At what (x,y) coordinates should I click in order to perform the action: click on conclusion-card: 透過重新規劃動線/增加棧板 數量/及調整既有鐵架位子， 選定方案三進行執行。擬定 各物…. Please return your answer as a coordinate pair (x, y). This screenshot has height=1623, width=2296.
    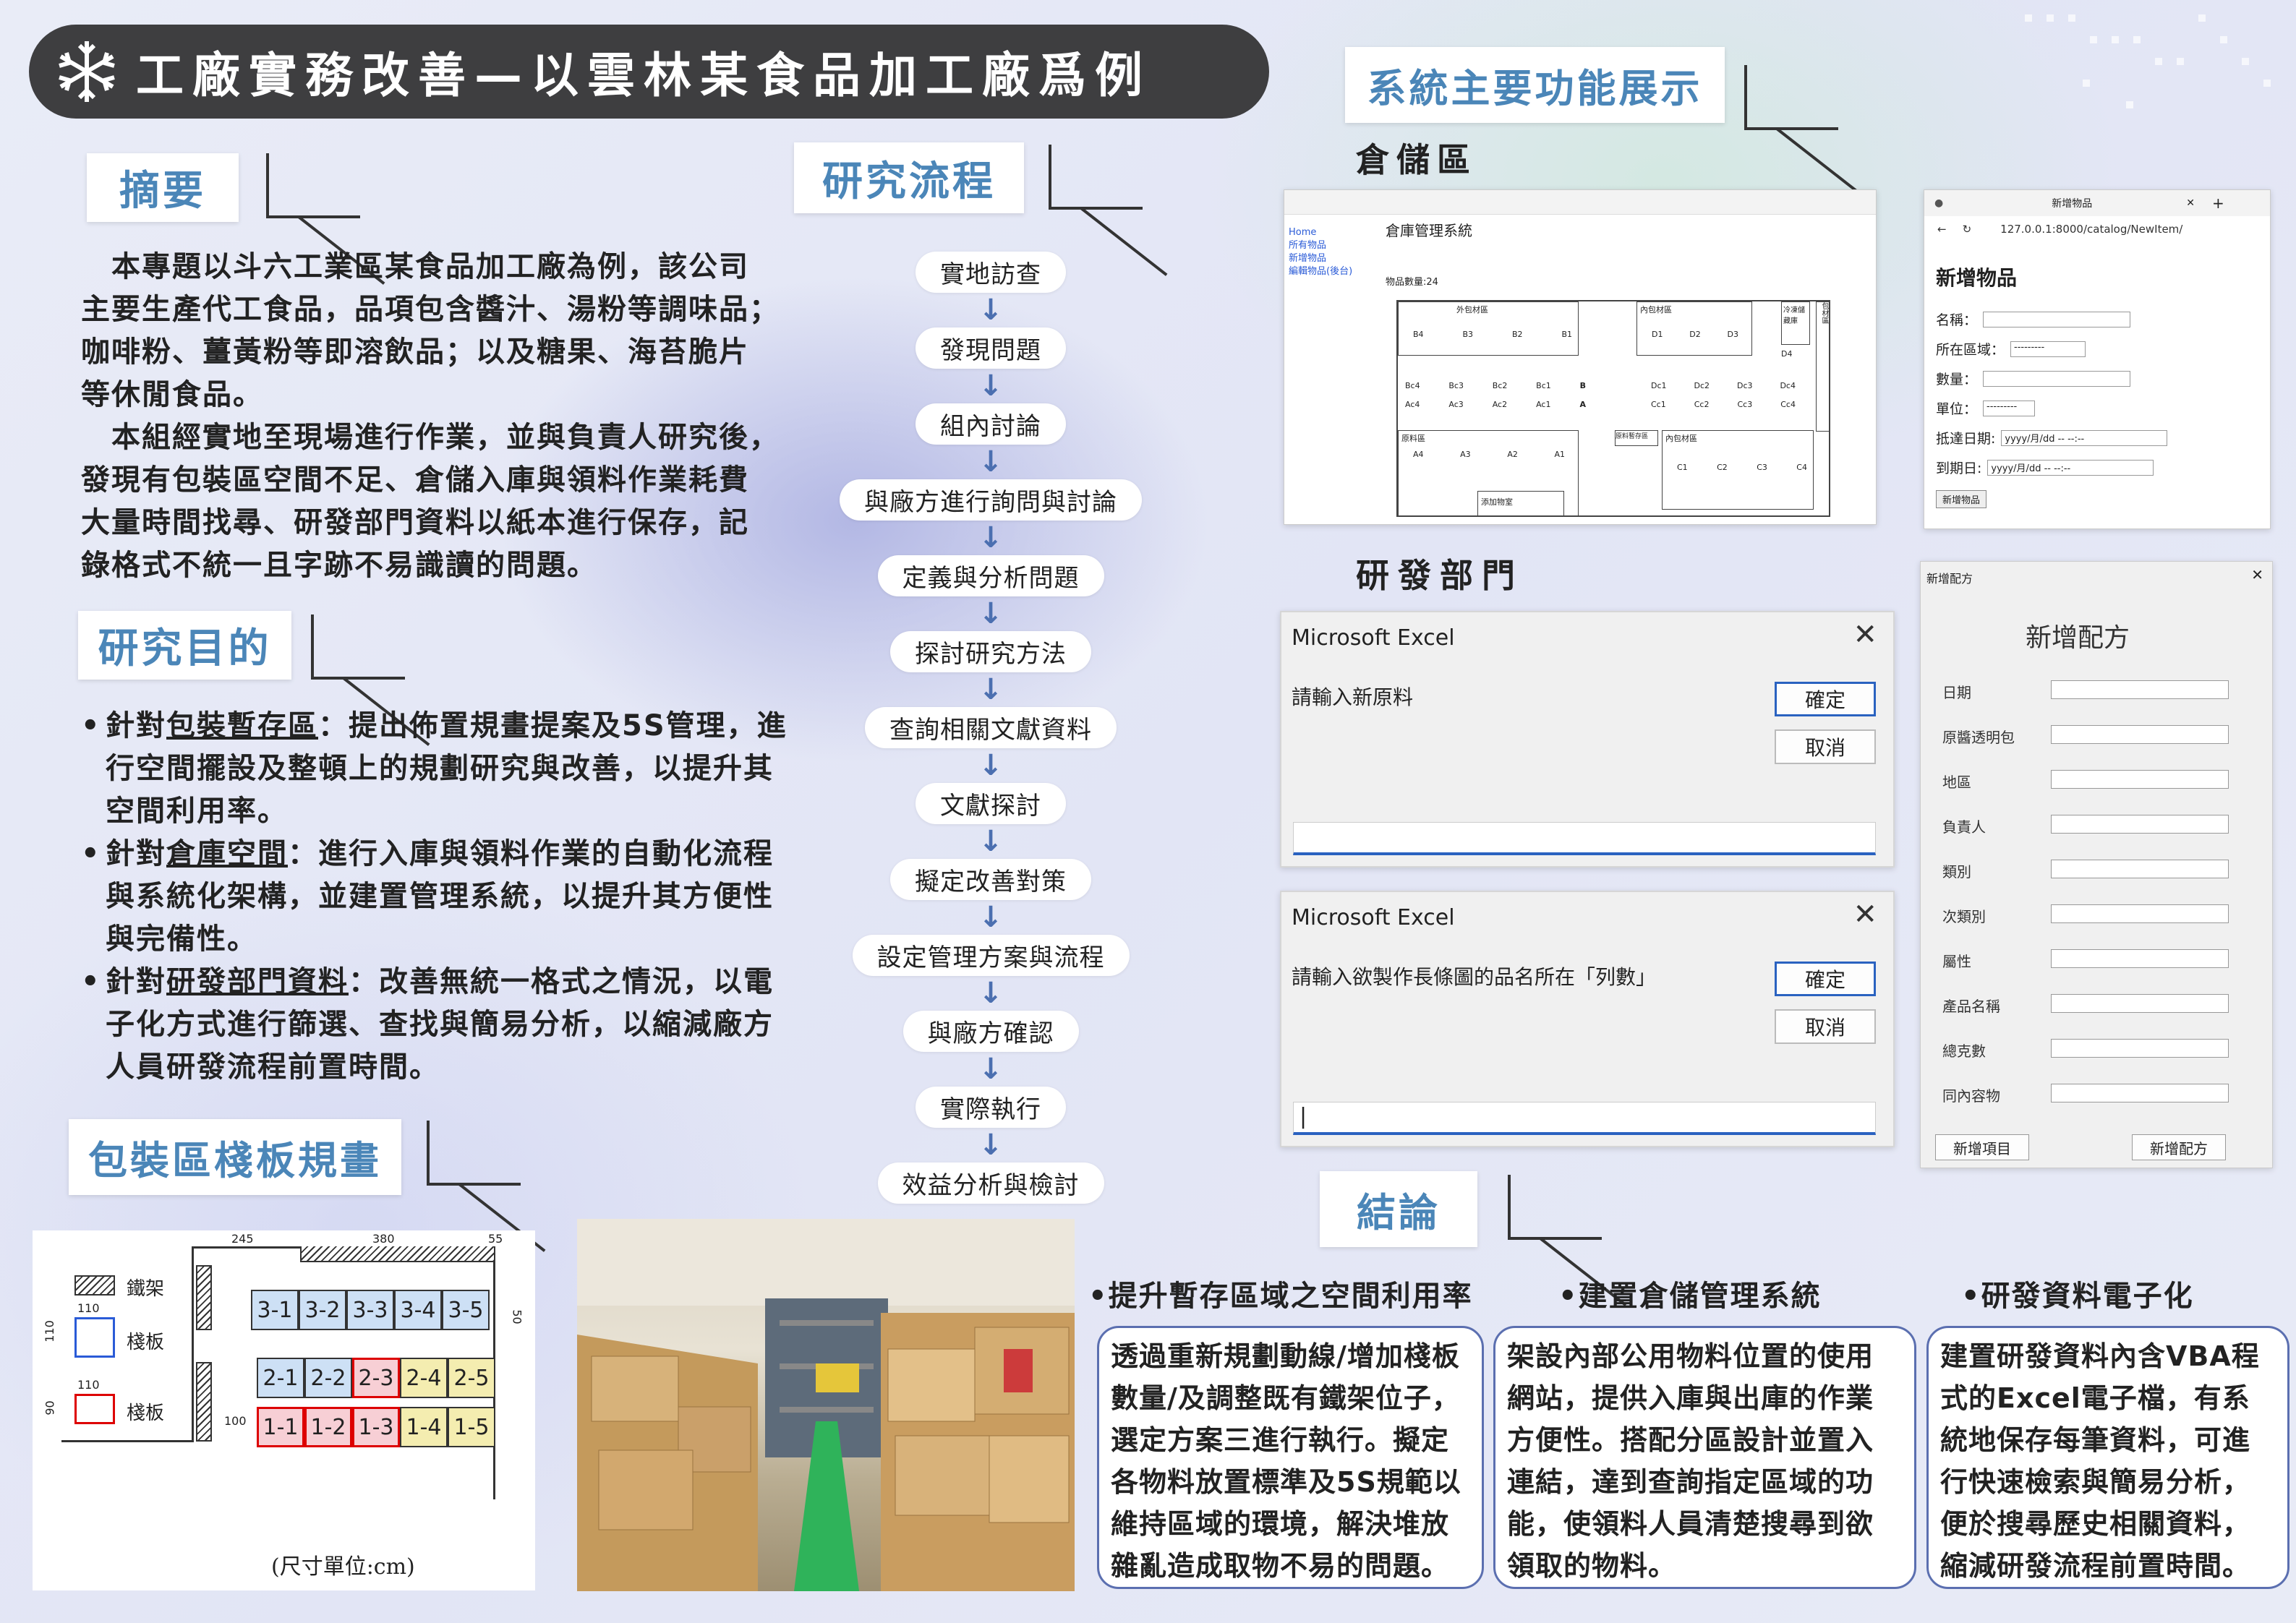
    Looking at the image, I should click on (1290, 1457).